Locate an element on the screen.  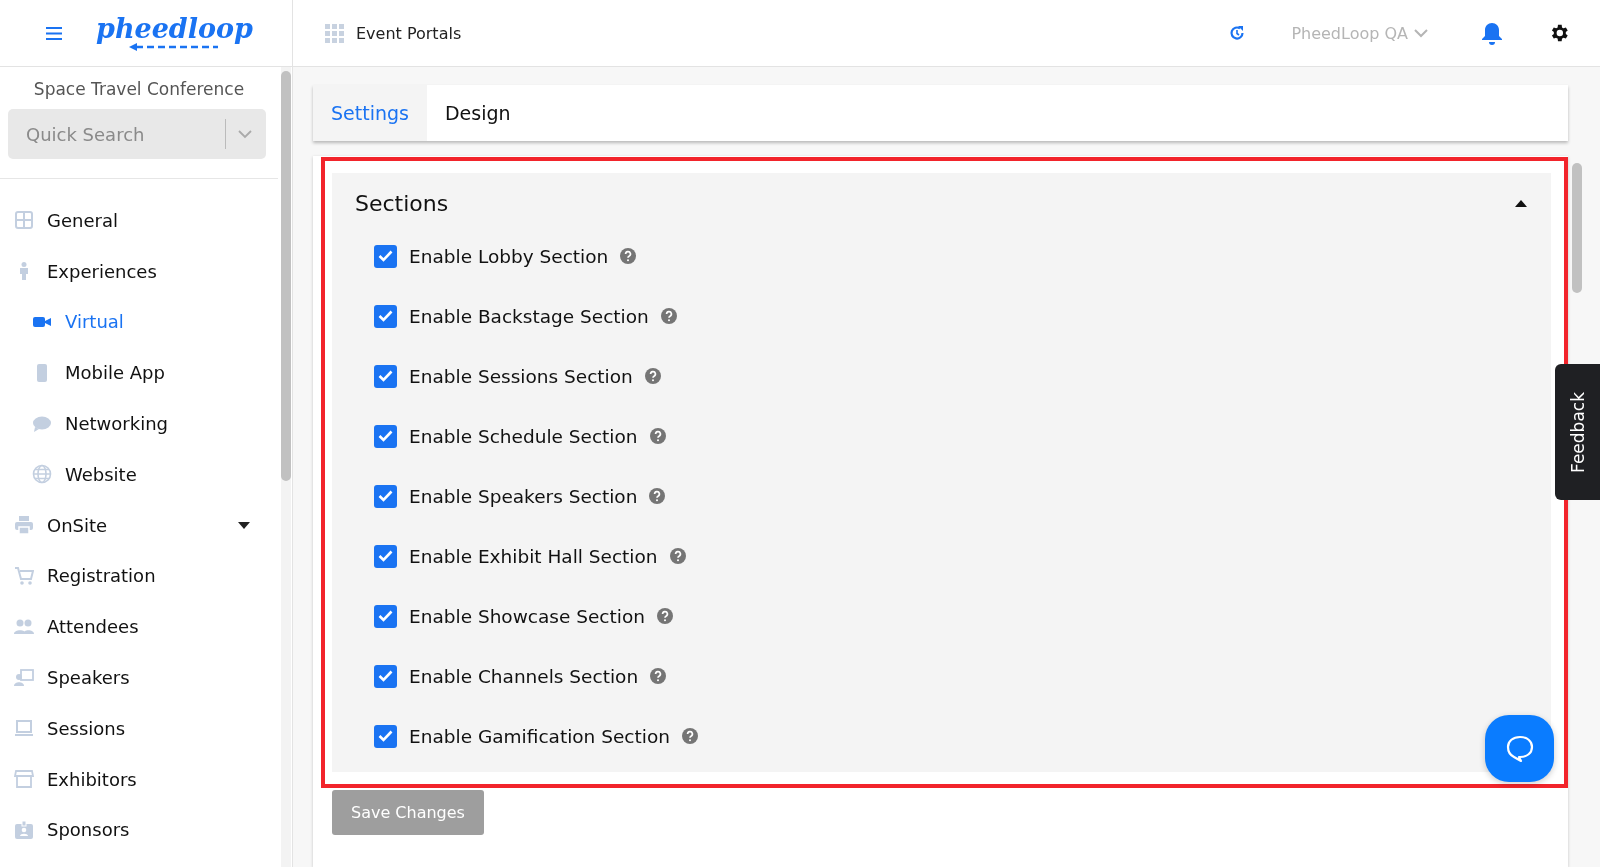
nav-item: Website is located at coordinates (139, 474).